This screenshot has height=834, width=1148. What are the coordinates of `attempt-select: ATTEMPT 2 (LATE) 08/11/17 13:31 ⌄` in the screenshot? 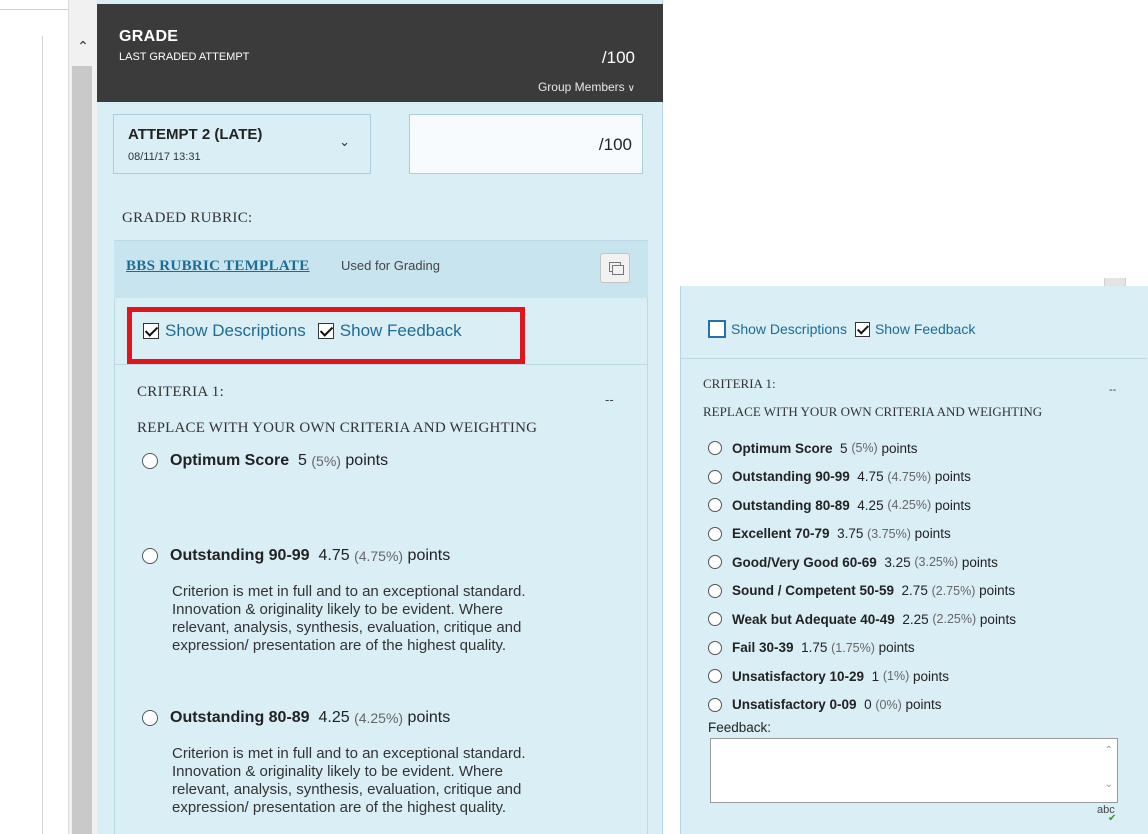 It's located at (242, 144).